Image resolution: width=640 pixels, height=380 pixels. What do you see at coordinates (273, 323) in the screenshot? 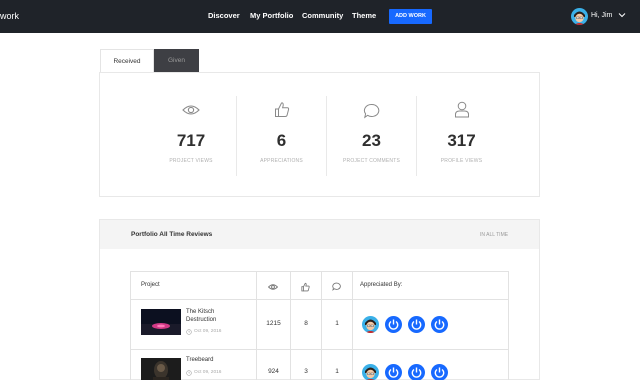
I see `project-views: 1215` at bounding box center [273, 323].